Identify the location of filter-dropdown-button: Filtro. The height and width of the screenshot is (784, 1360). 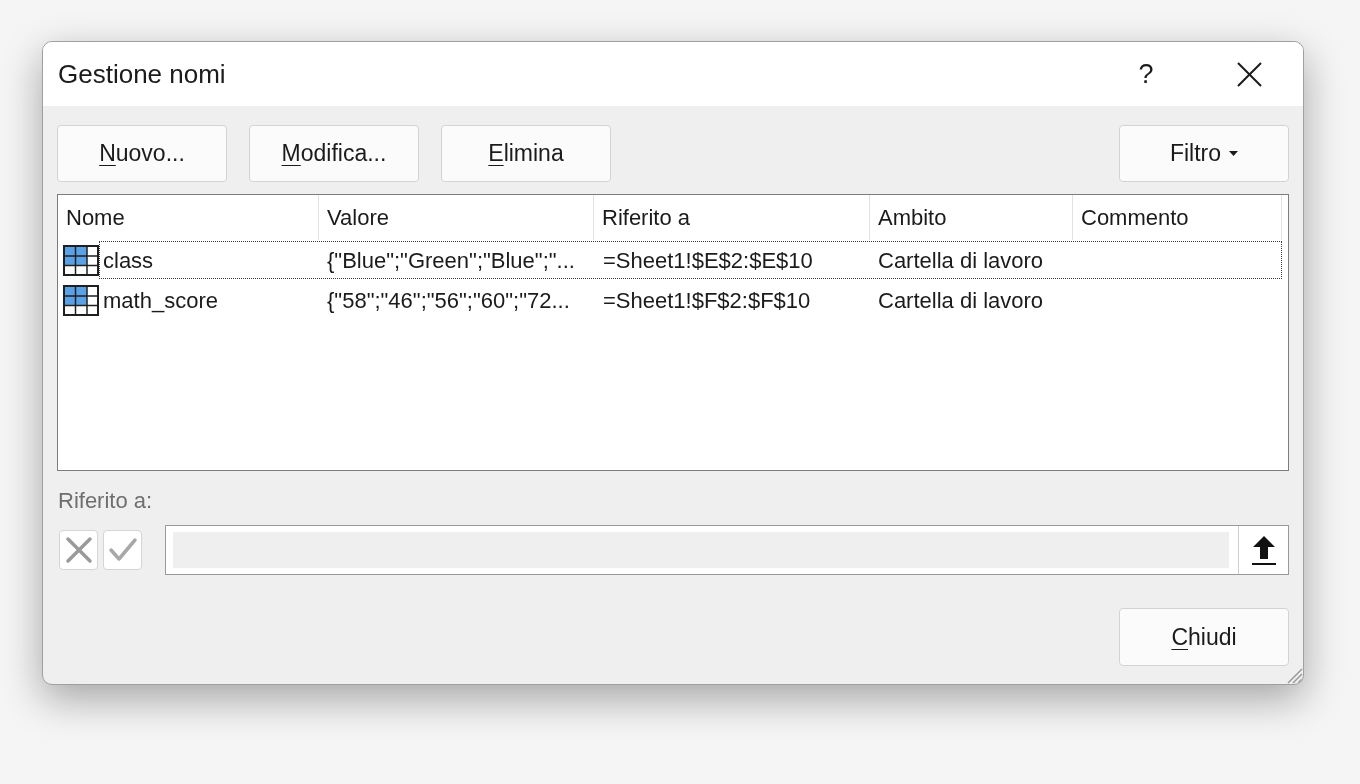
(1204, 153).